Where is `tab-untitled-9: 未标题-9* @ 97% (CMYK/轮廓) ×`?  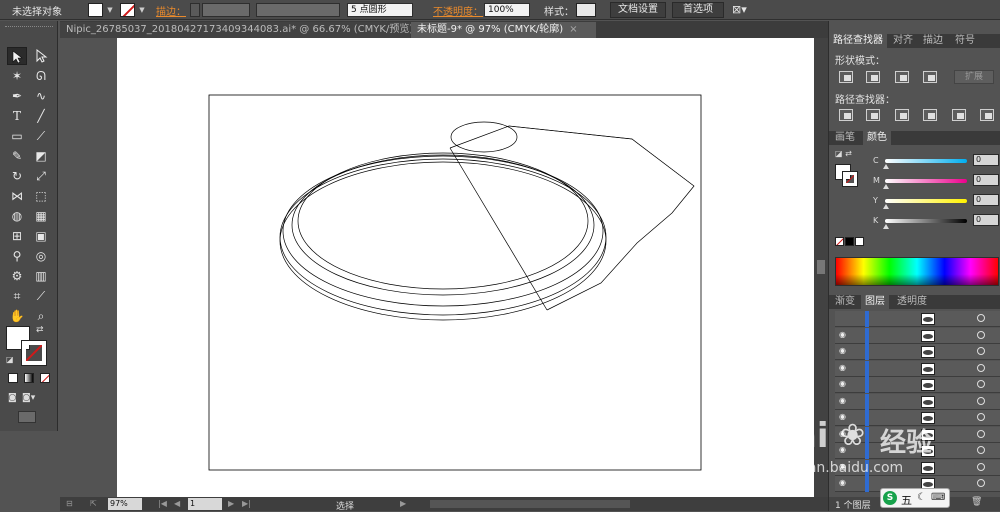 tab-untitled-9: 未标题-9* @ 97% (CMYK/轮廓) × is located at coordinates (503, 30).